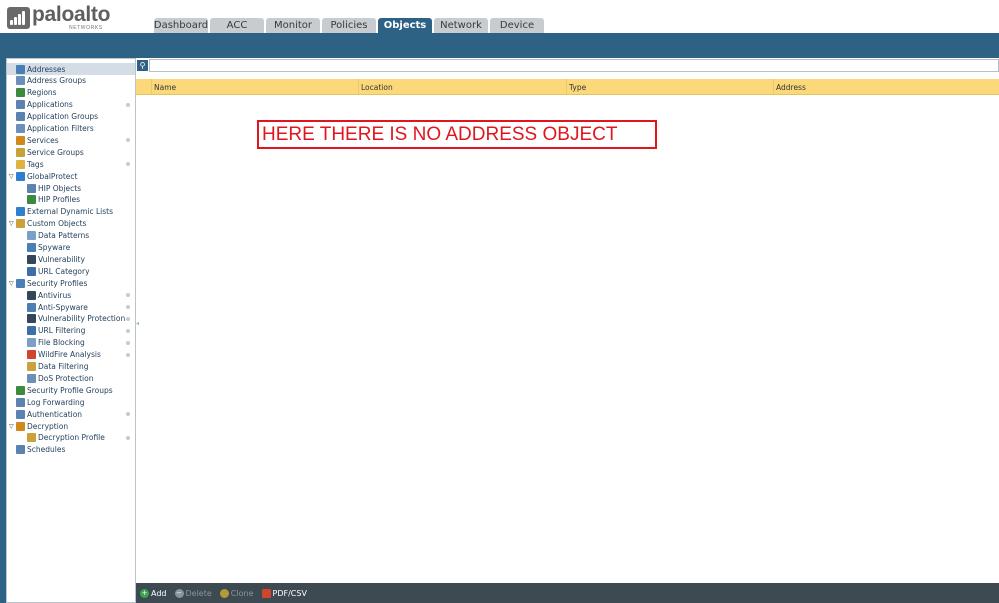  I want to click on pdf-csv-icon, so click(266, 593).